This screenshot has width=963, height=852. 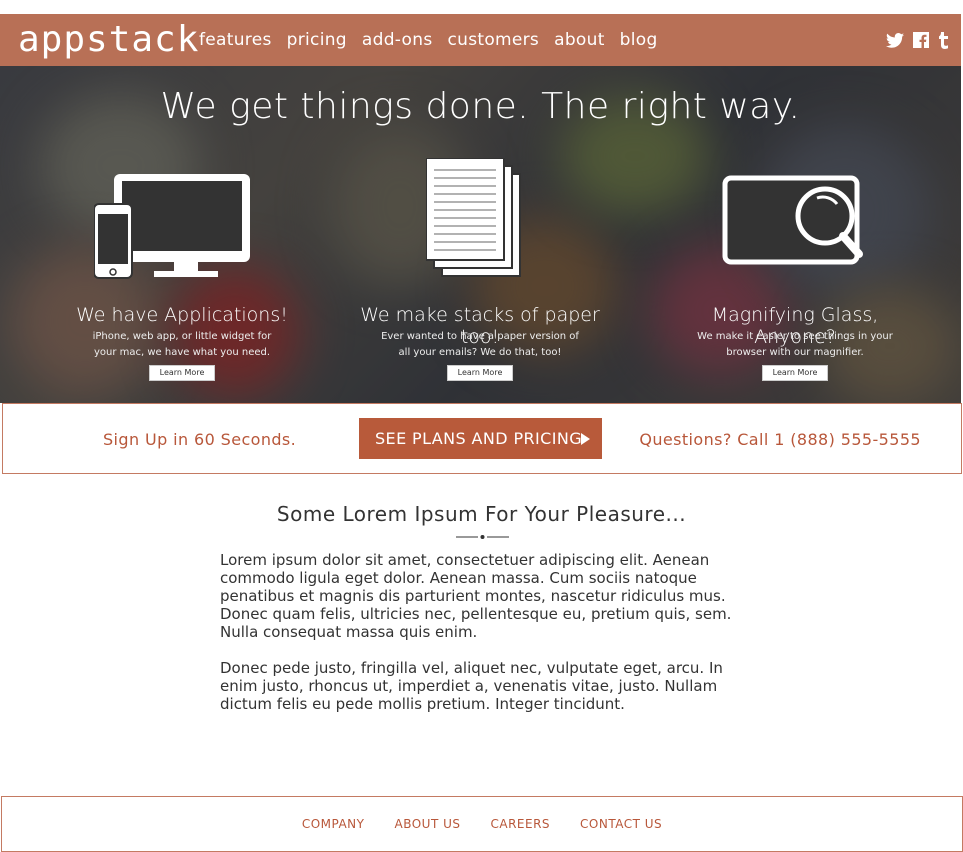 What do you see at coordinates (493, 40) in the screenshot?
I see `nav-customers: customers` at bounding box center [493, 40].